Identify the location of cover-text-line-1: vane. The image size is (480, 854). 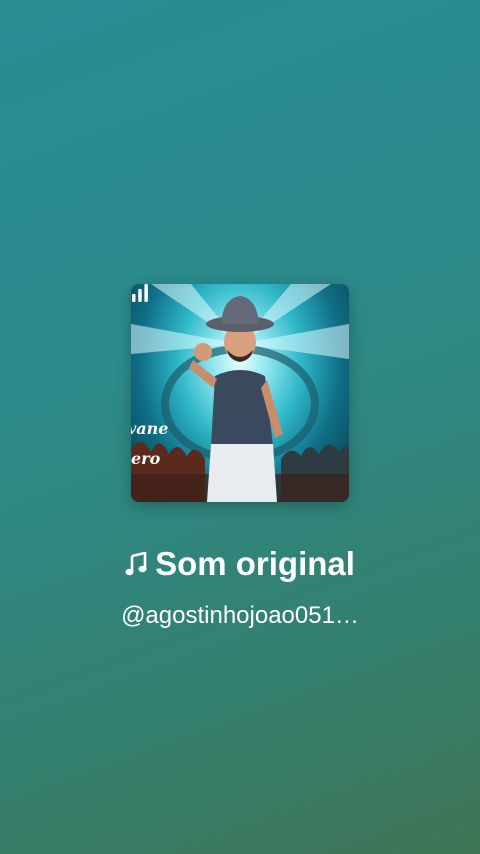
(149, 428).